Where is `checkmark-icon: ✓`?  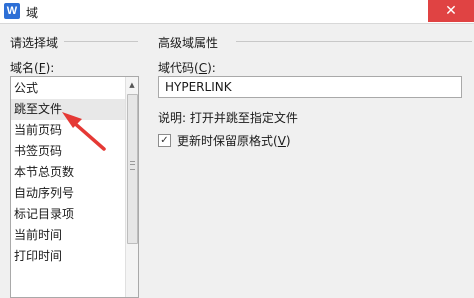 checkmark-icon: ✓ is located at coordinates (164, 140).